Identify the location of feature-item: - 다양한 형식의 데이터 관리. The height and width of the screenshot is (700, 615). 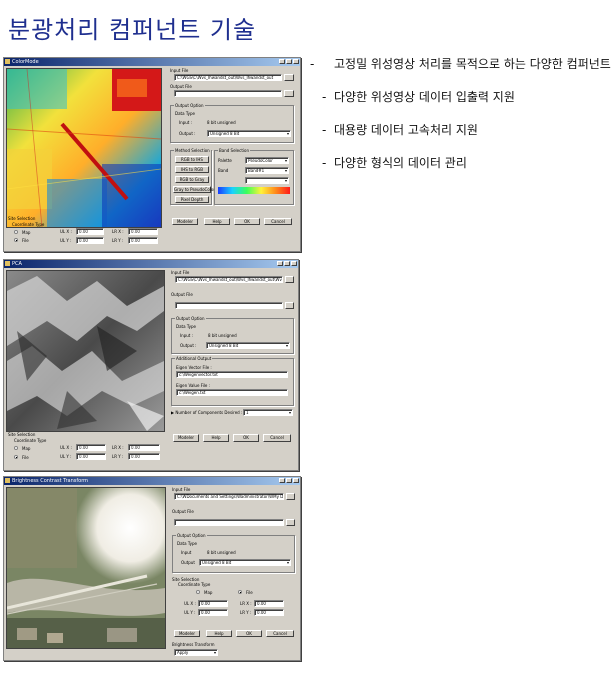
(394, 163).